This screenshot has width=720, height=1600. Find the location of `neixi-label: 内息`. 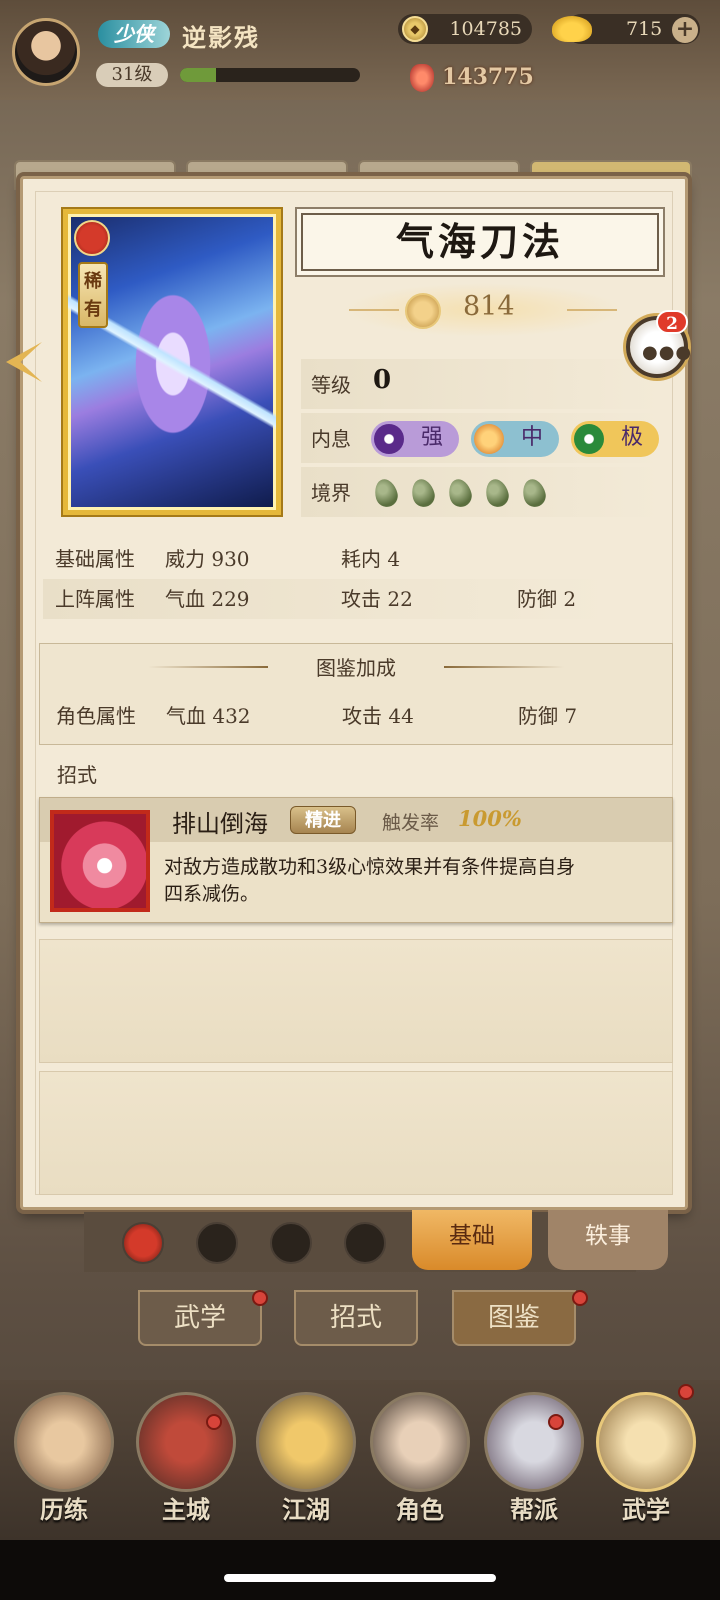

neixi-label: 内息 is located at coordinates (331, 439).